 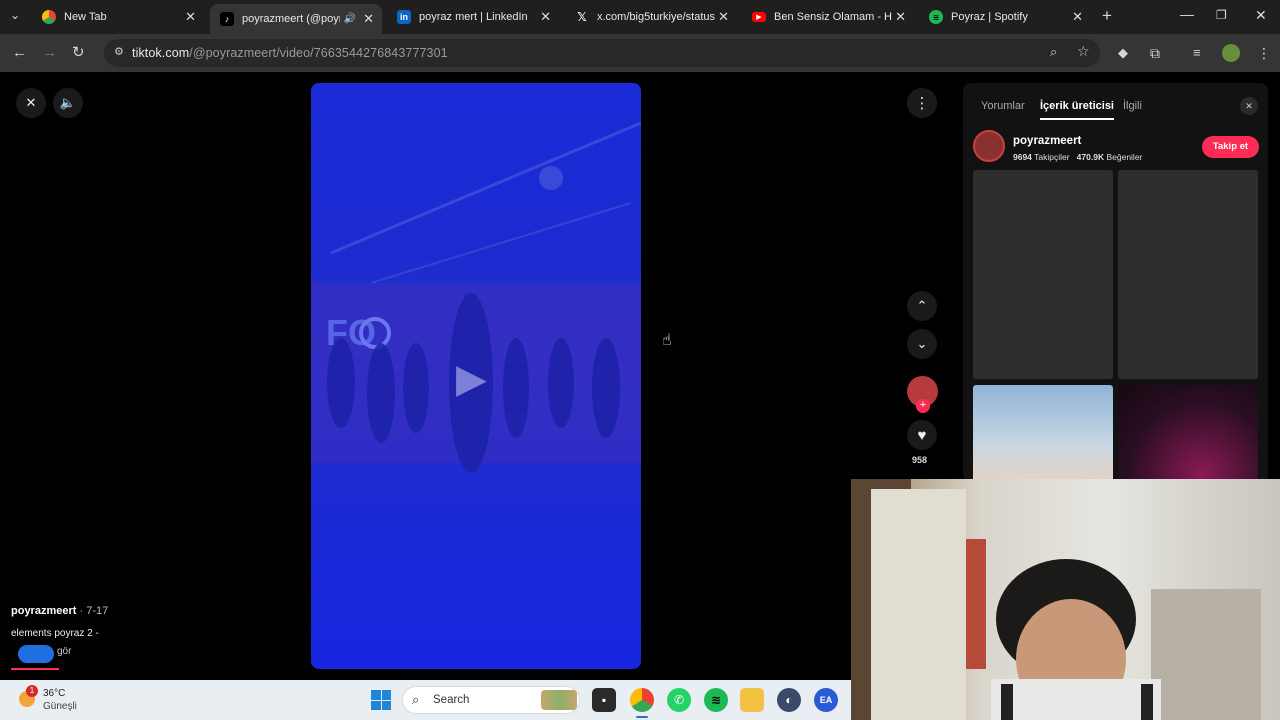 I want to click on tab-title: Poyraz | Spotify, so click(x=989, y=17).